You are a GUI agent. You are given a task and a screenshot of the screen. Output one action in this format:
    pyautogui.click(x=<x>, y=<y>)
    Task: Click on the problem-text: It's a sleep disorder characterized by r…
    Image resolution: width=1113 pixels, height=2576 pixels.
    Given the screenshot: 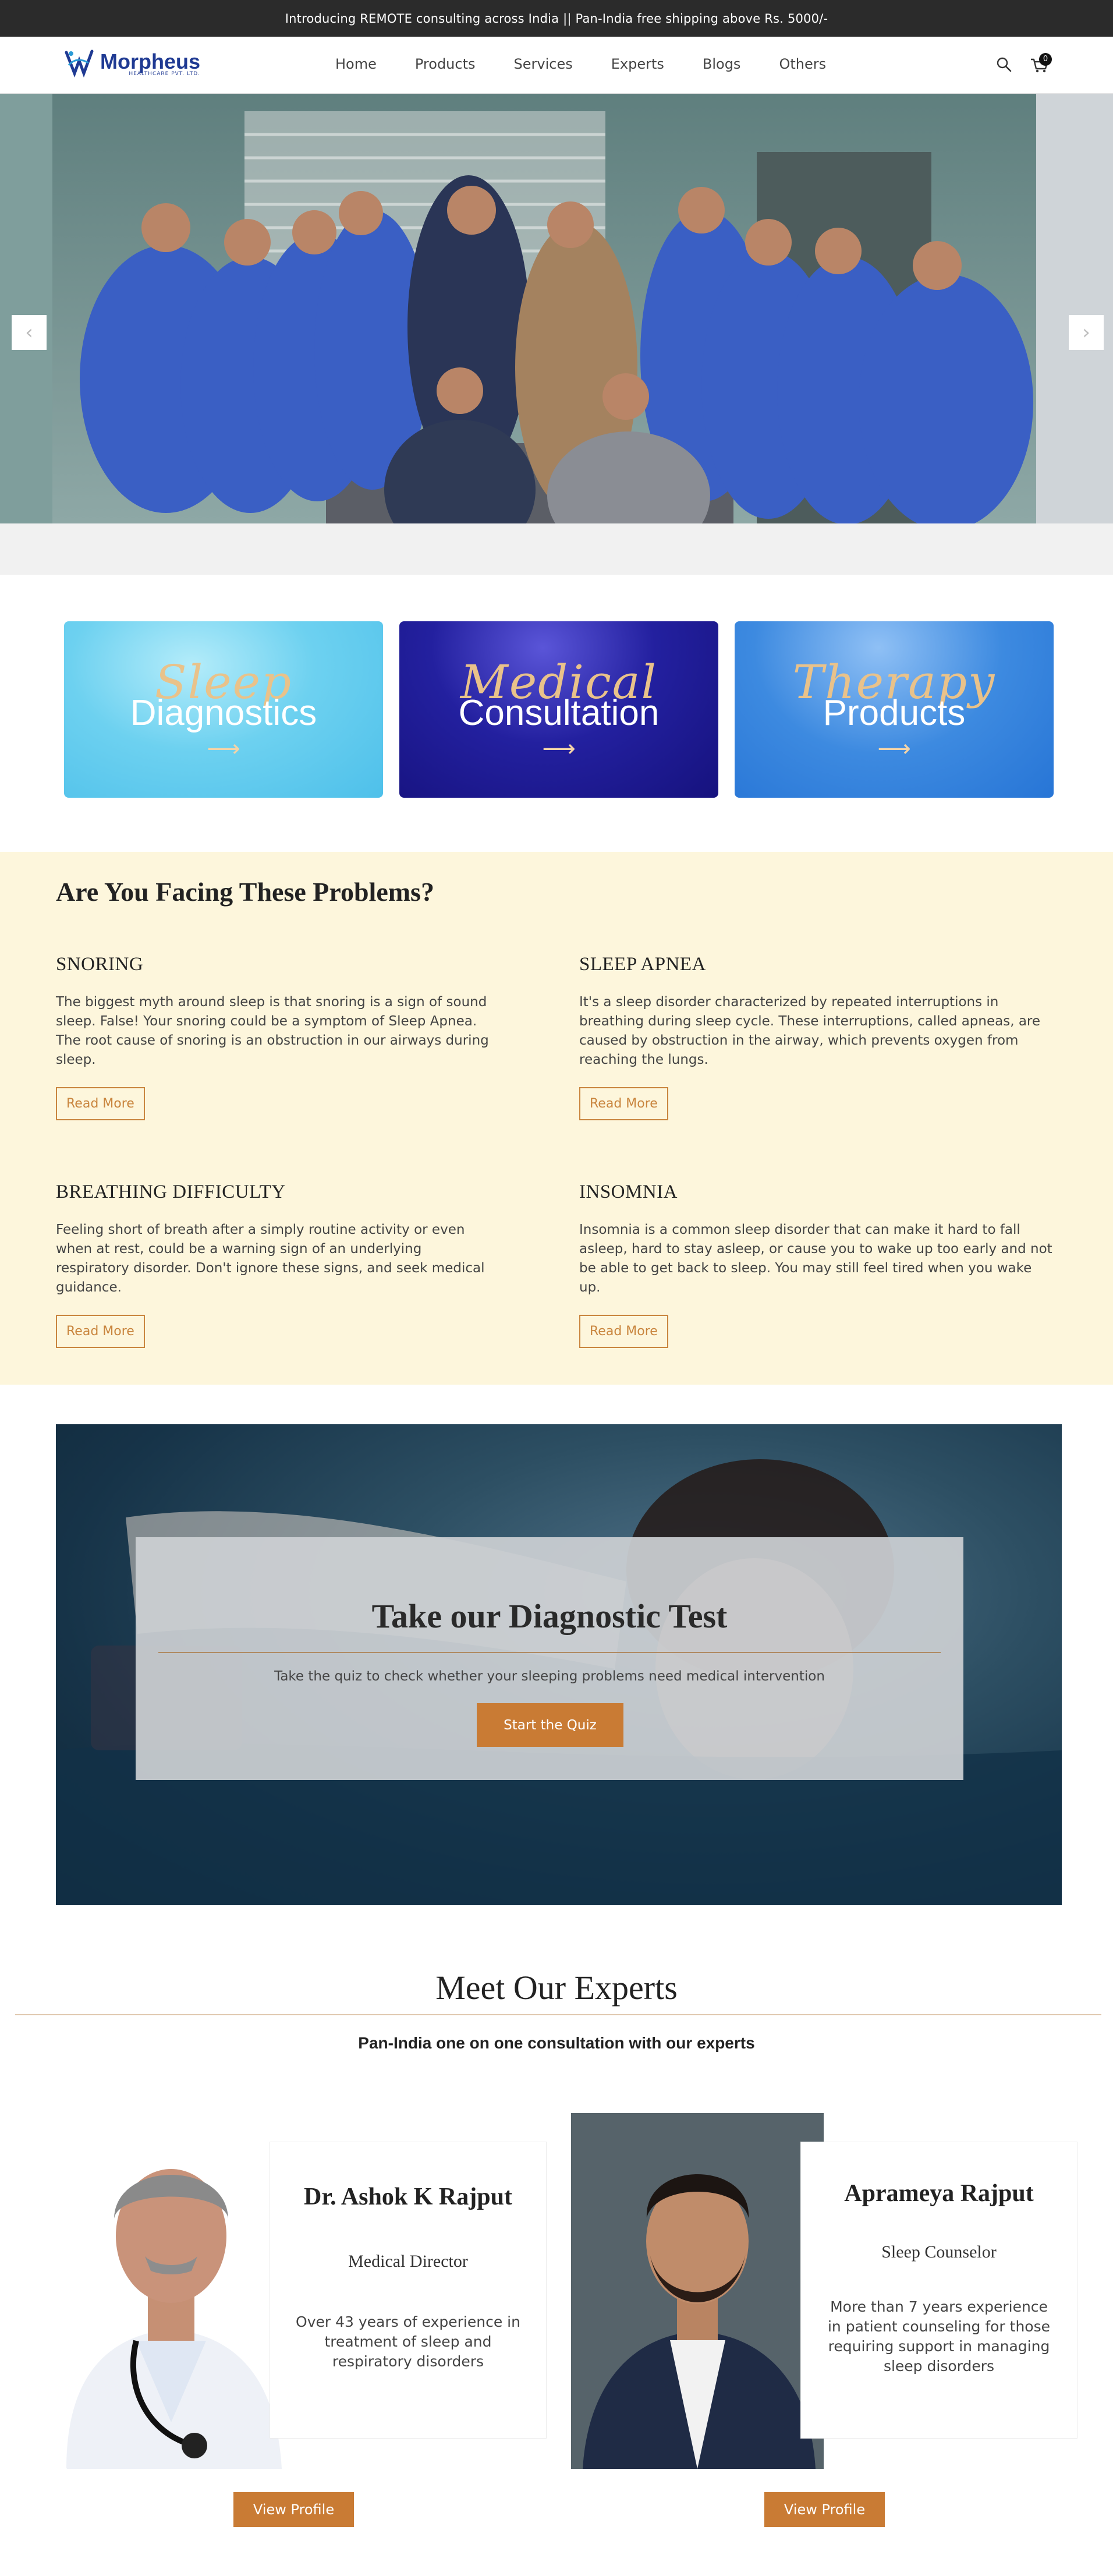 What is the action you would take?
    pyautogui.click(x=810, y=1031)
    